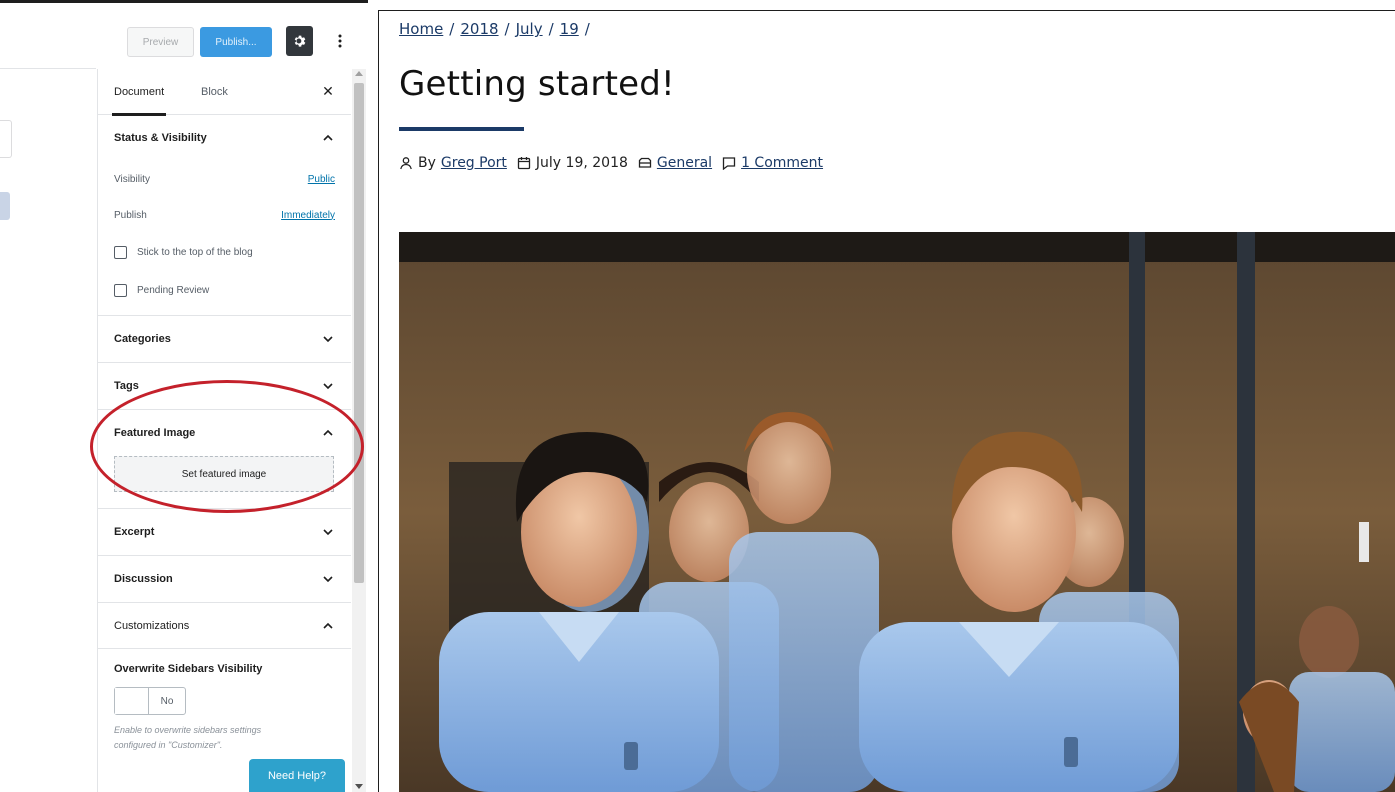  What do you see at coordinates (6, 139) in the screenshot?
I see `canvas-block-edge` at bounding box center [6, 139].